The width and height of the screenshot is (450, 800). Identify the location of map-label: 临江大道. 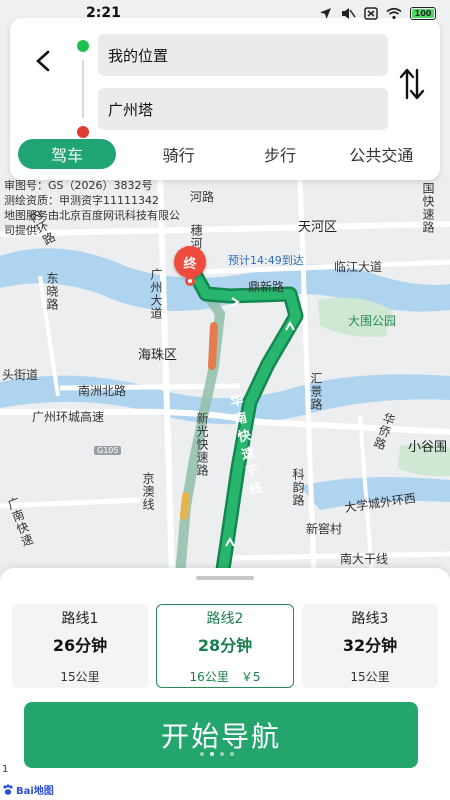
(358, 267).